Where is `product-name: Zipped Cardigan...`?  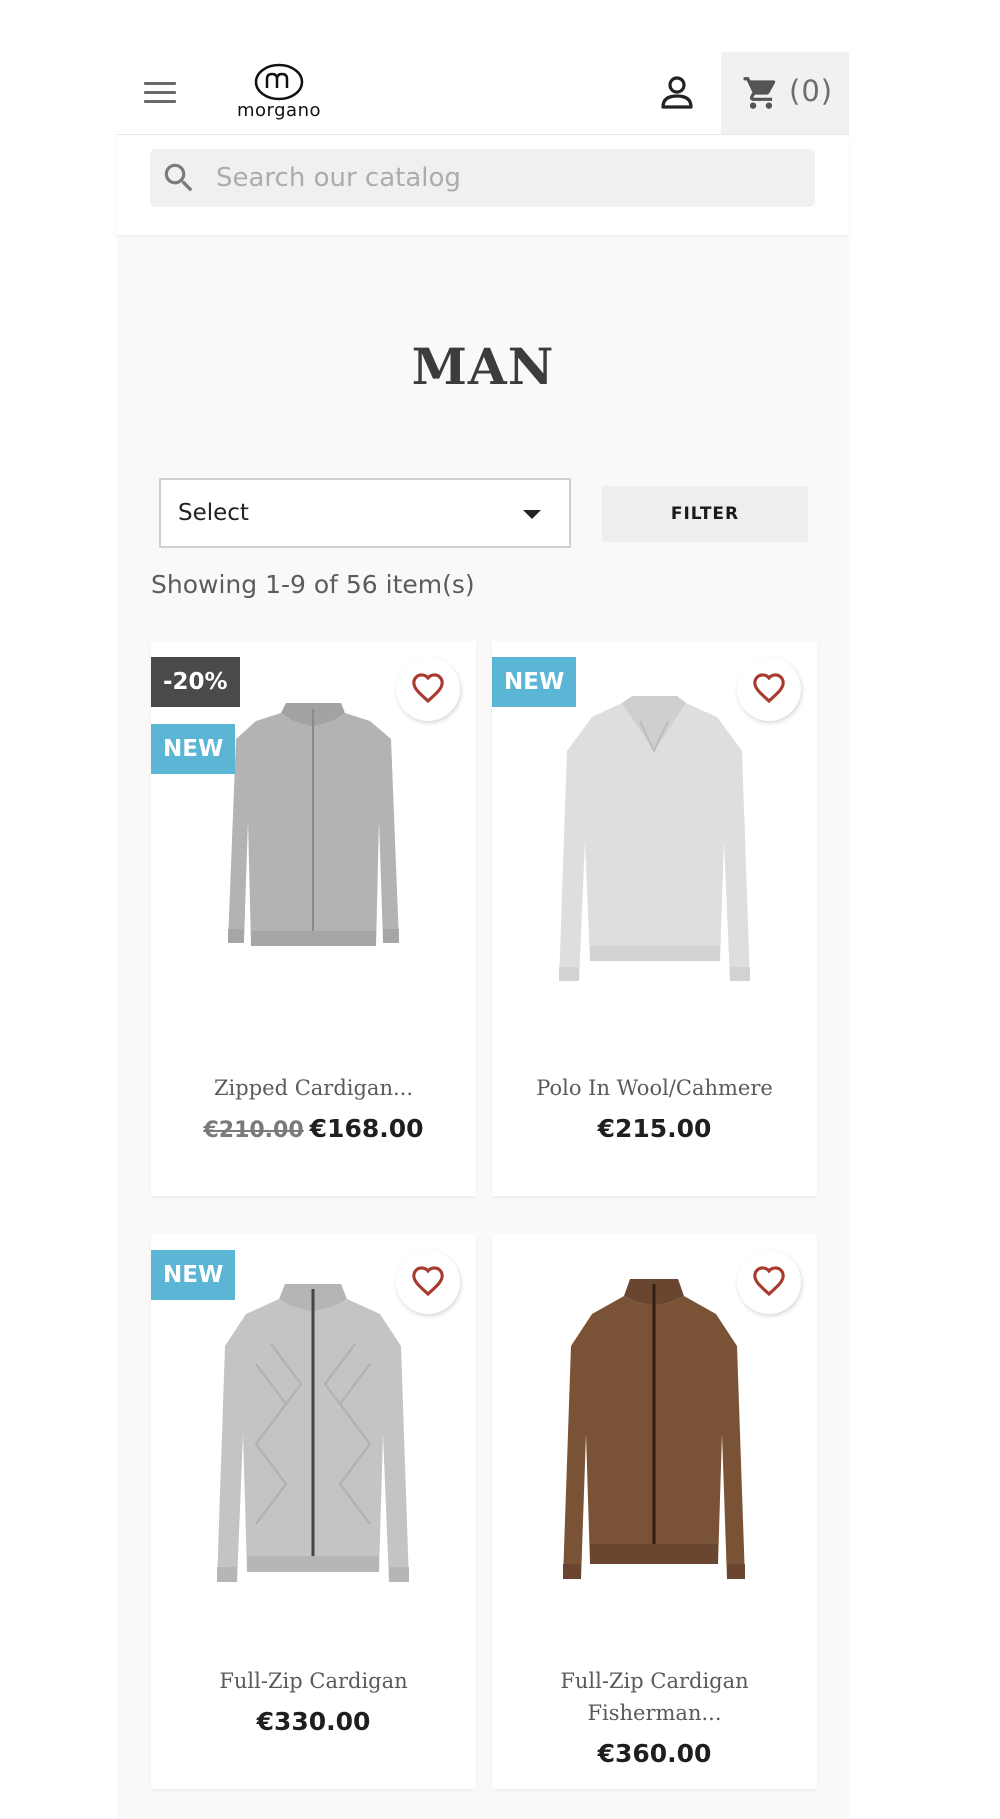 product-name: Zipped Cardigan... is located at coordinates (313, 1088).